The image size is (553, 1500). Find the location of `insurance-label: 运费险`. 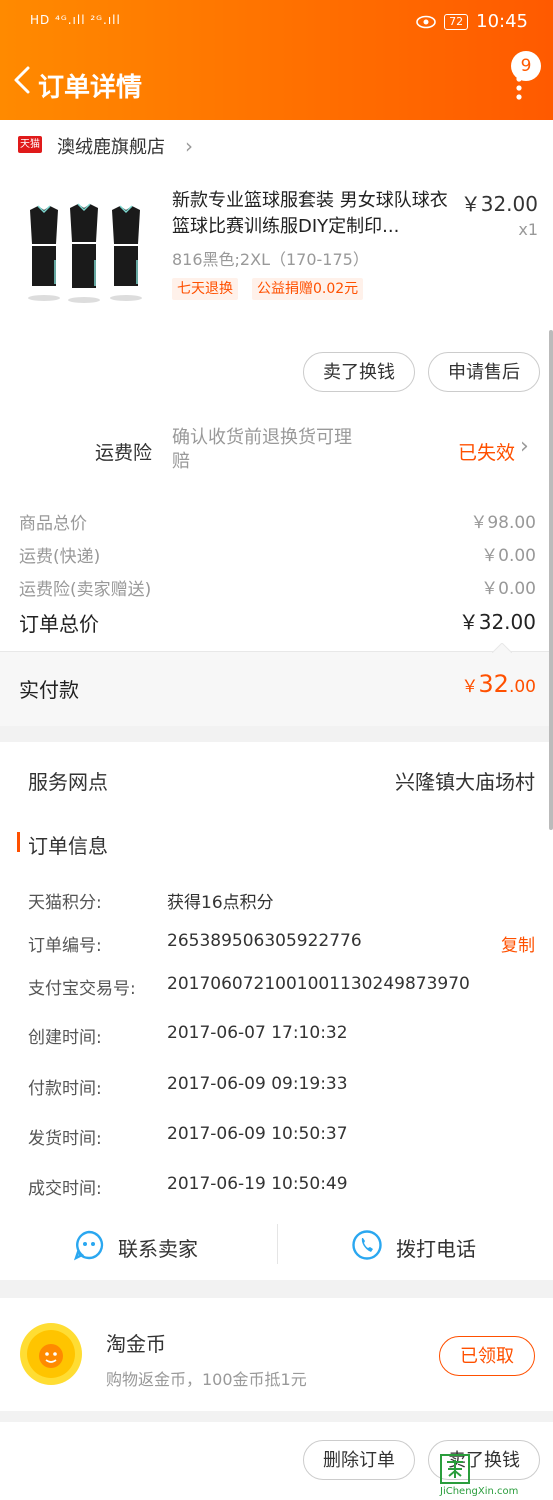

insurance-label: 运费险 is located at coordinates (124, 453).